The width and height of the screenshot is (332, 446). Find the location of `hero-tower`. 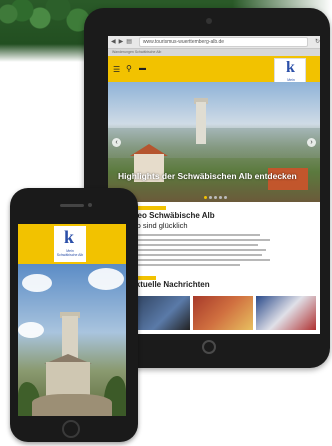

hero-tower is located at coordinates (201, 123).